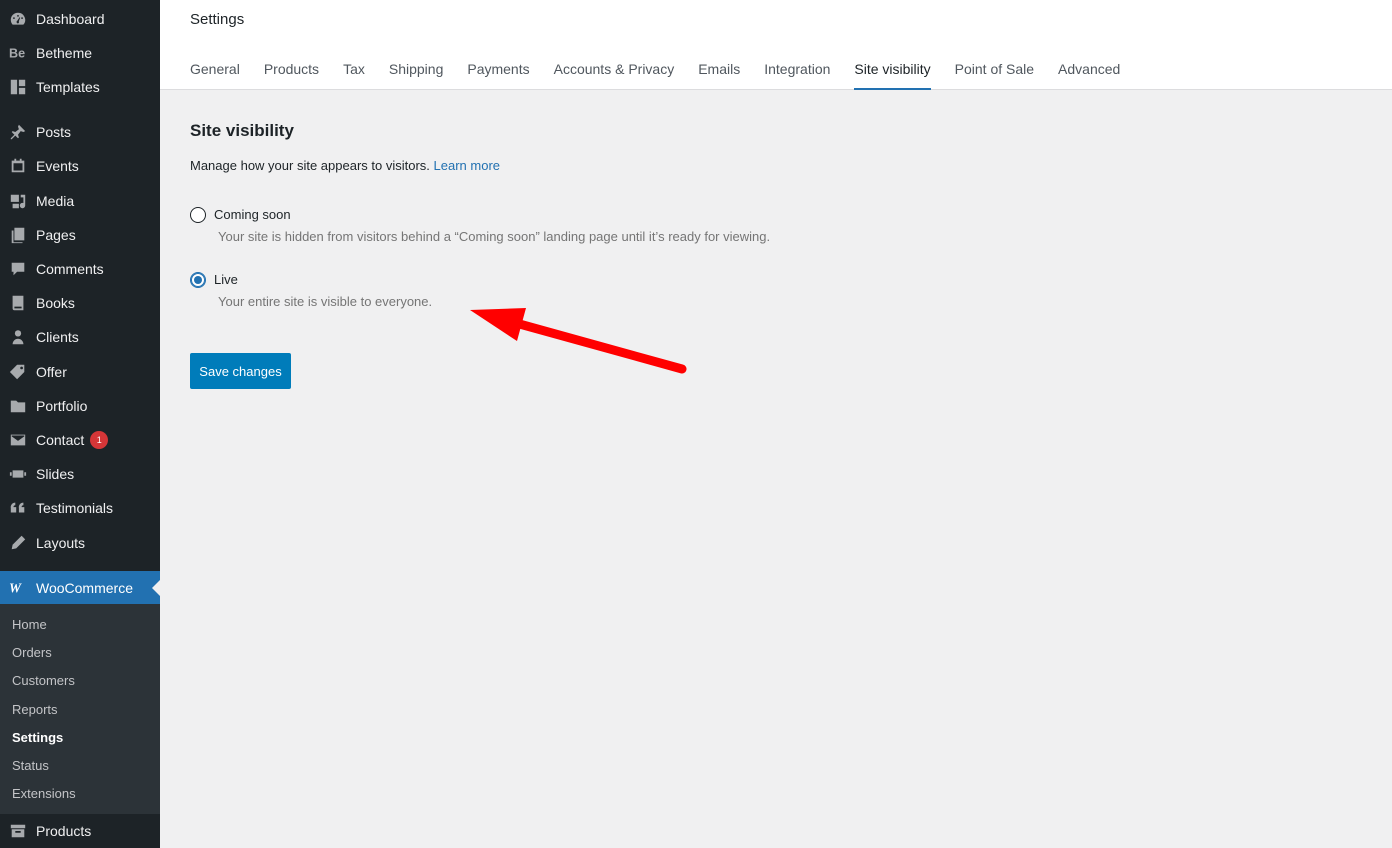  Describe the element at coordinates (18, 406) in the screenshot. I see `folder-icon` at that location.